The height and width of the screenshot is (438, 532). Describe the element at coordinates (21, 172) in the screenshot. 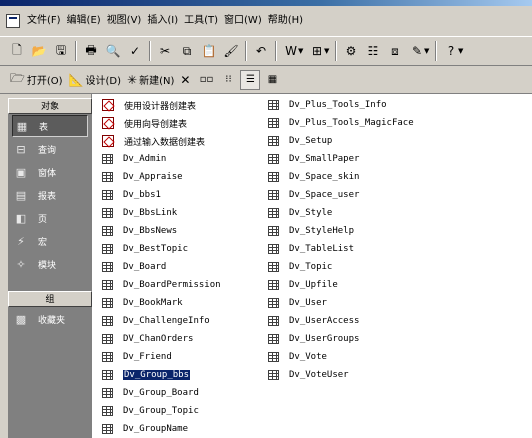

I see `form-icon: ▣` at that location.